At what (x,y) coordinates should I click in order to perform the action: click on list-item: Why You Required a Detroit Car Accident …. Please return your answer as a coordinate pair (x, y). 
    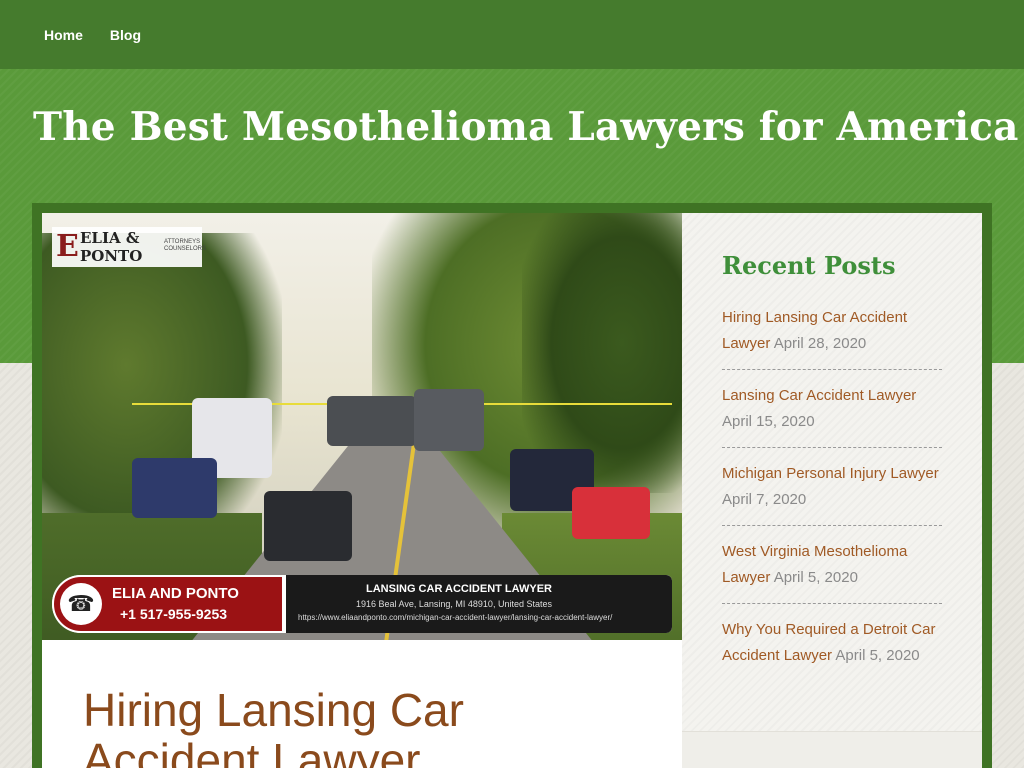
    Looking at the image, I should click on (832, 649).